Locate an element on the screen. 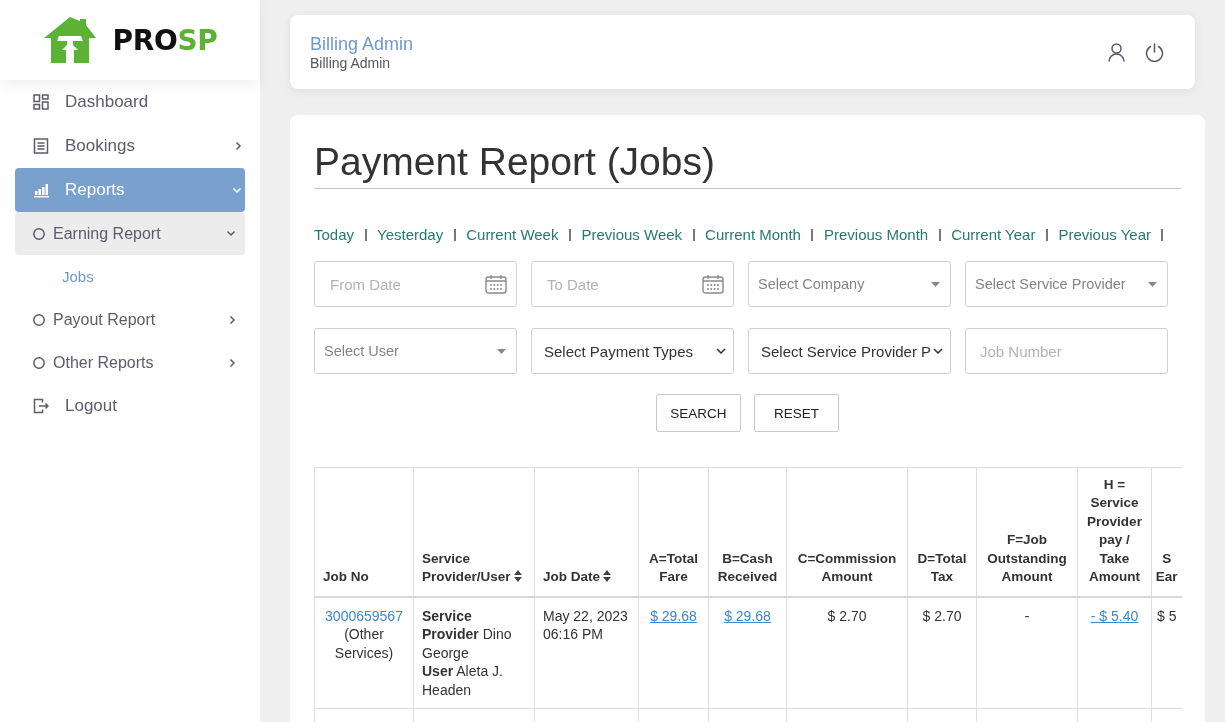  document-icon is located at coordinates (41, 146).